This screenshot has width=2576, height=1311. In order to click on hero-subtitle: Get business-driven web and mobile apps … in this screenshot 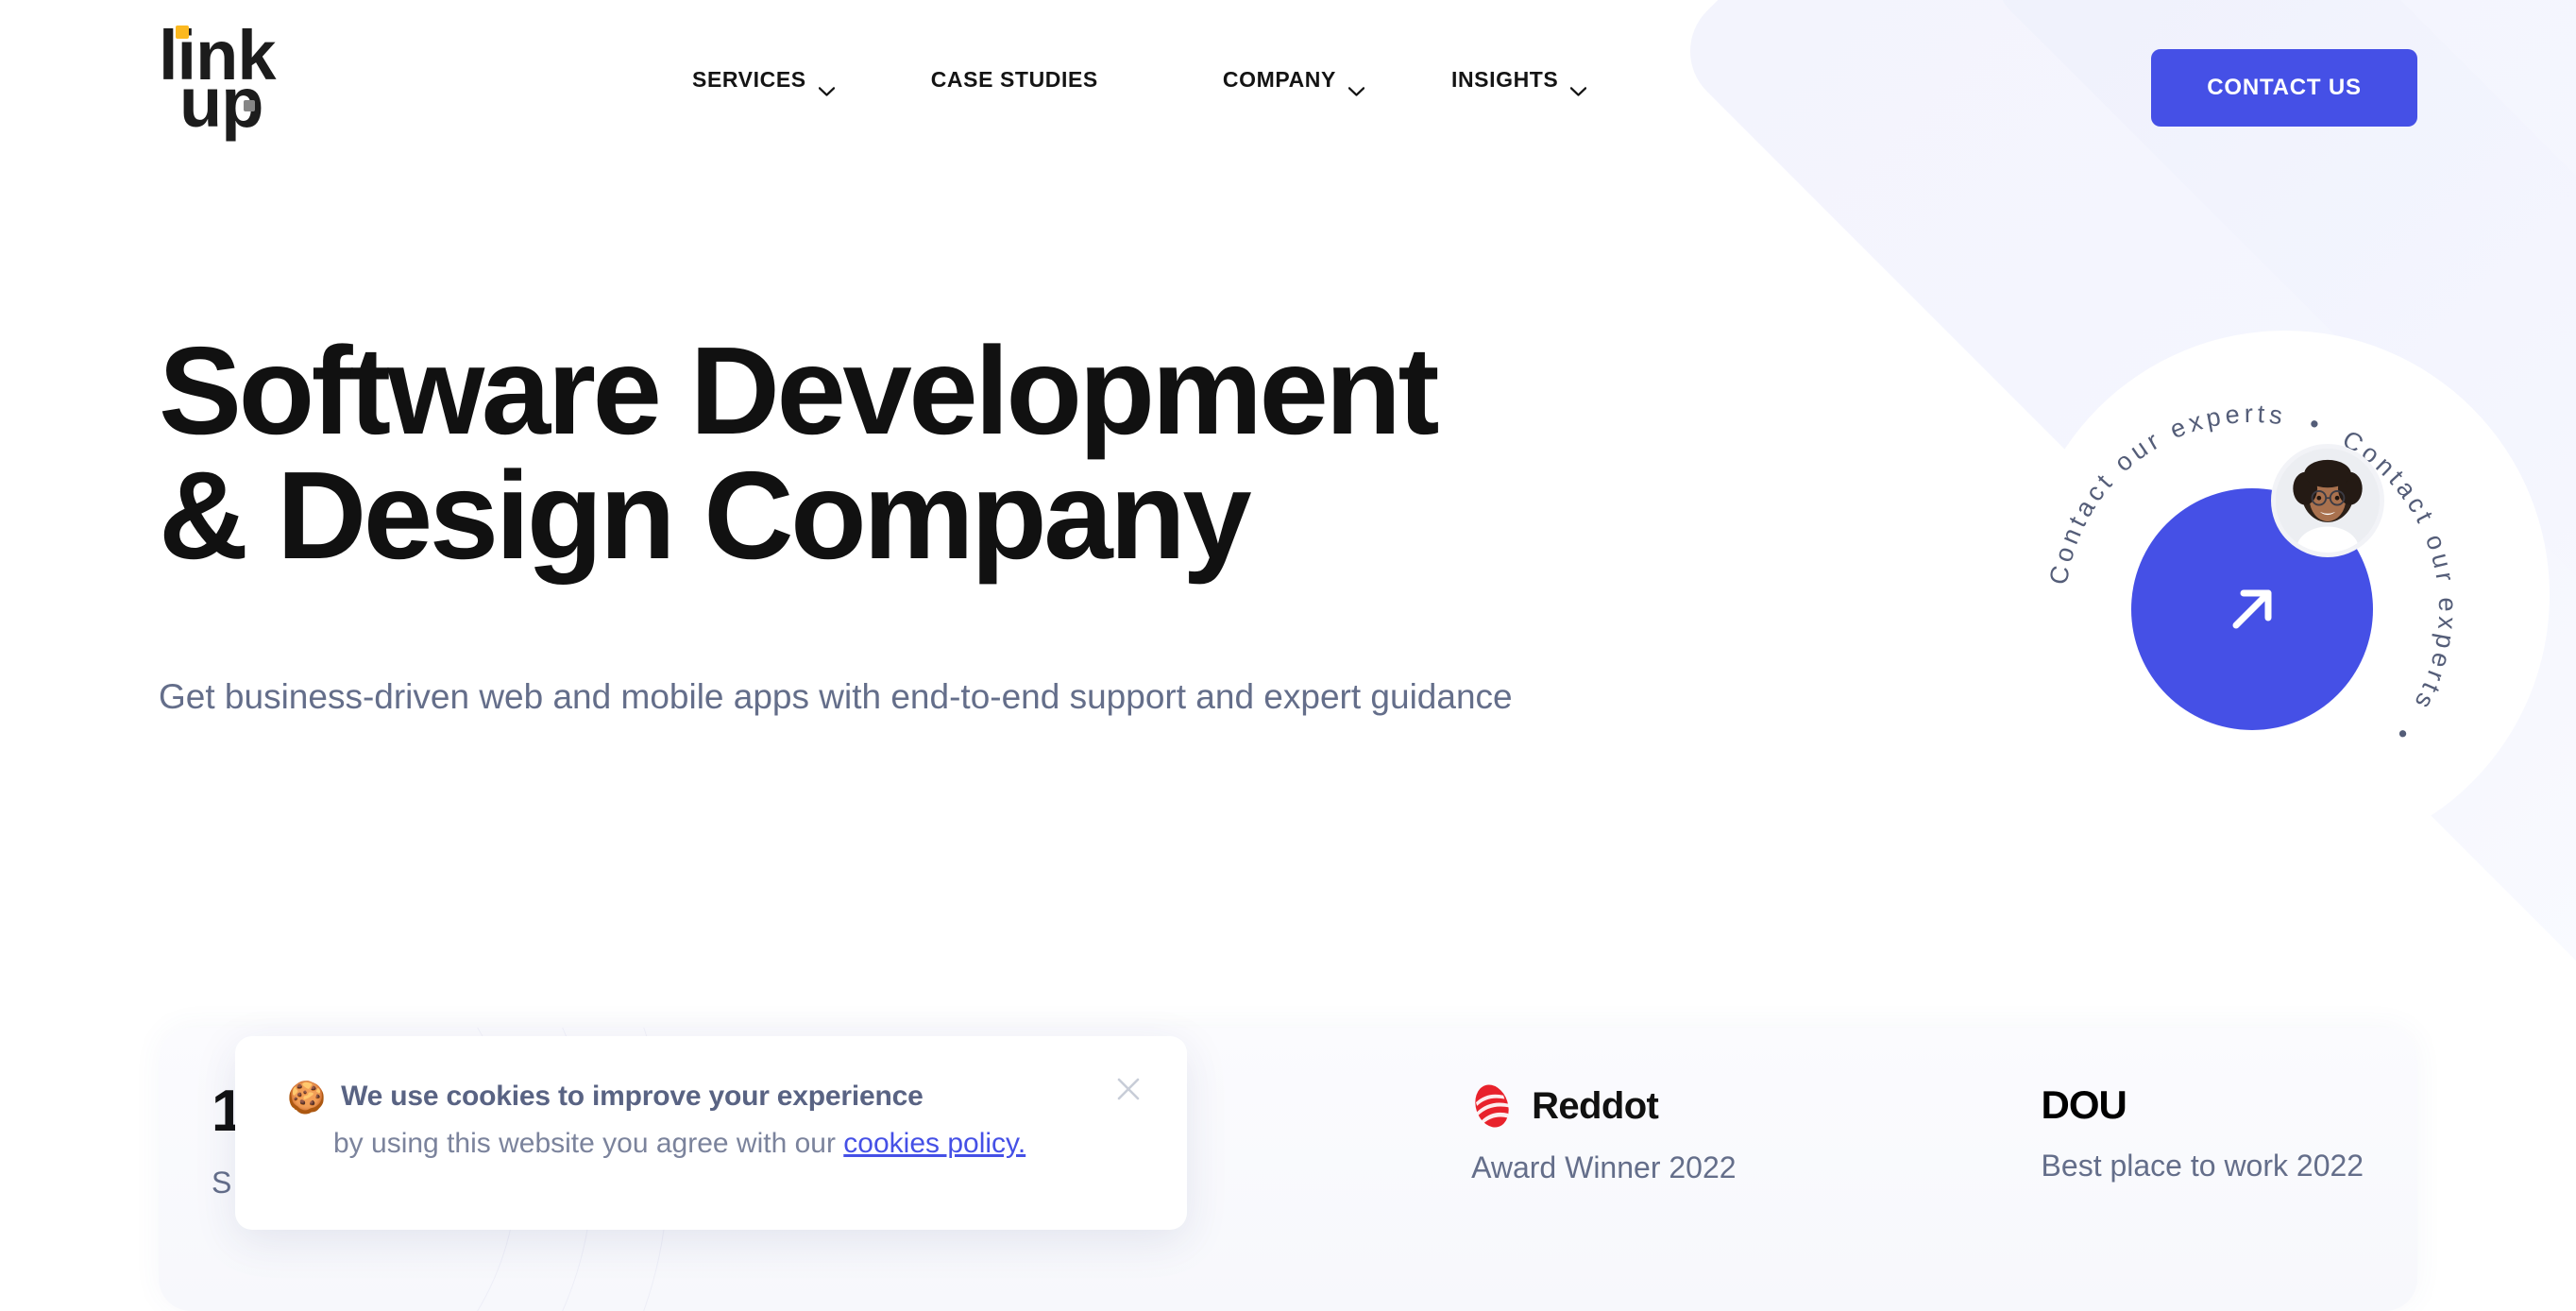, I will do `click(836, 696)`.